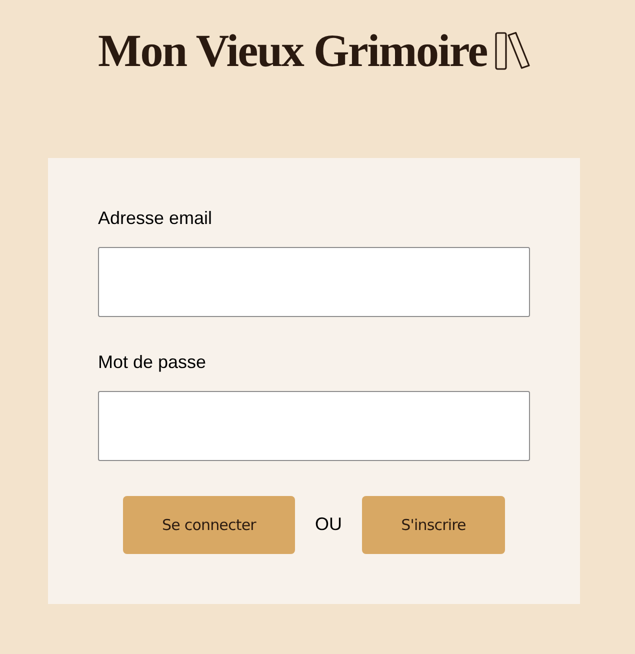 The height and width of the screenshot is (654, 635). Describe the element at coordinates (328, 524) in the screenshot. I see `or-text: OU` at that location.